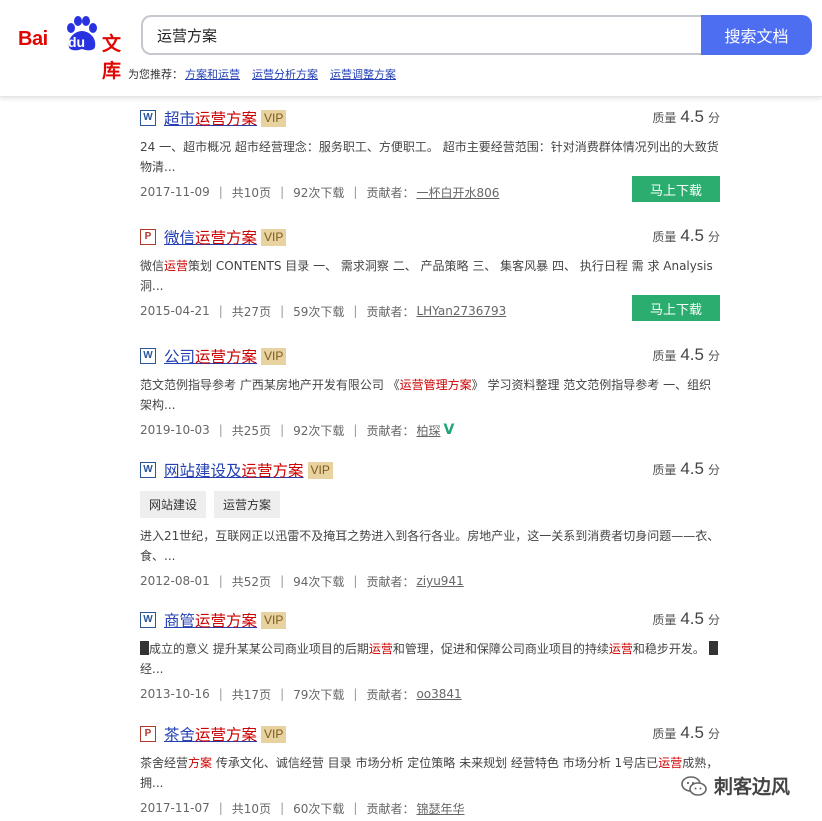 Image resolution: width=822 pixels, height=821 pixels. What do you see at coordinates (694, 785) in the screenshot?
I see `wechat-icon` at bounding box center [694, 785].